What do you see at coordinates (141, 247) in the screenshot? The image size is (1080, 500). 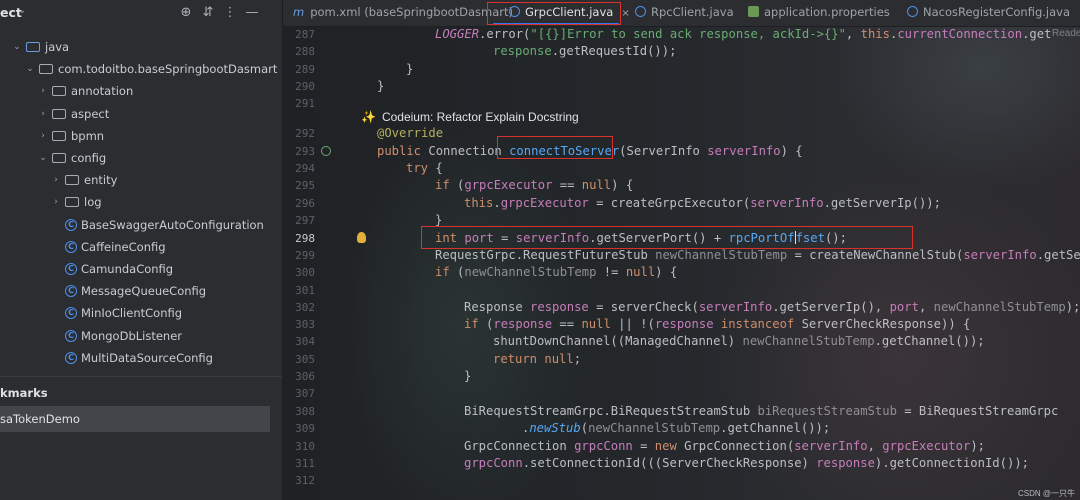 I see `tree-item-class: C CaffeineConfig` at bounding box center [141, 247].